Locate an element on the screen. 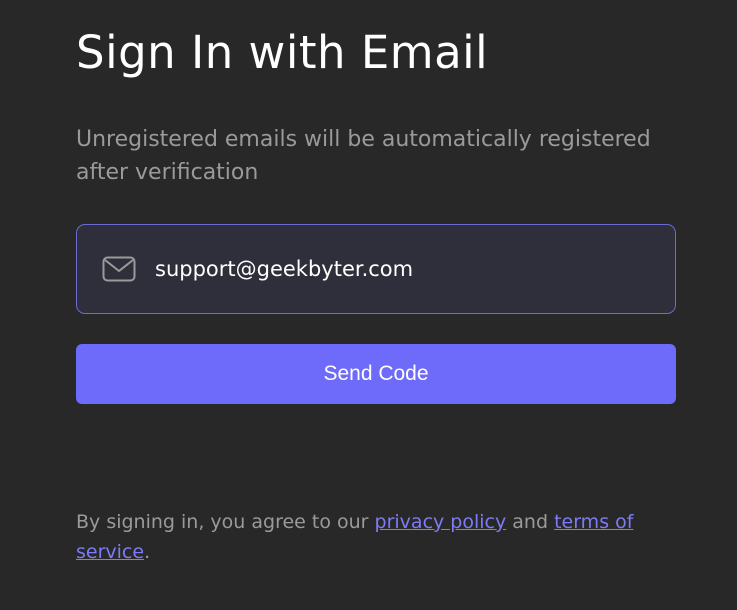 This screenshot has width=737, height=610. page-title: Sign In with Email is located at coordinates (282, 52).